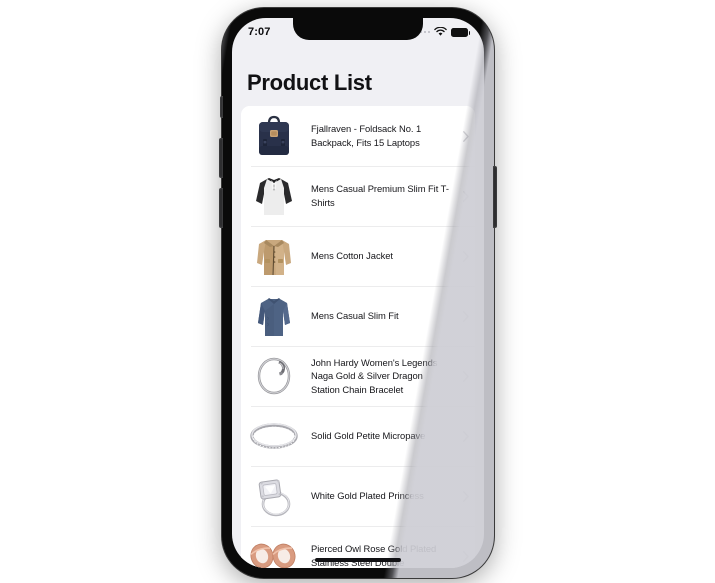 This screenshot has width=715, height=583. I want to click on list-item: Solid Gold Petite Micropave, so click(358, 436).